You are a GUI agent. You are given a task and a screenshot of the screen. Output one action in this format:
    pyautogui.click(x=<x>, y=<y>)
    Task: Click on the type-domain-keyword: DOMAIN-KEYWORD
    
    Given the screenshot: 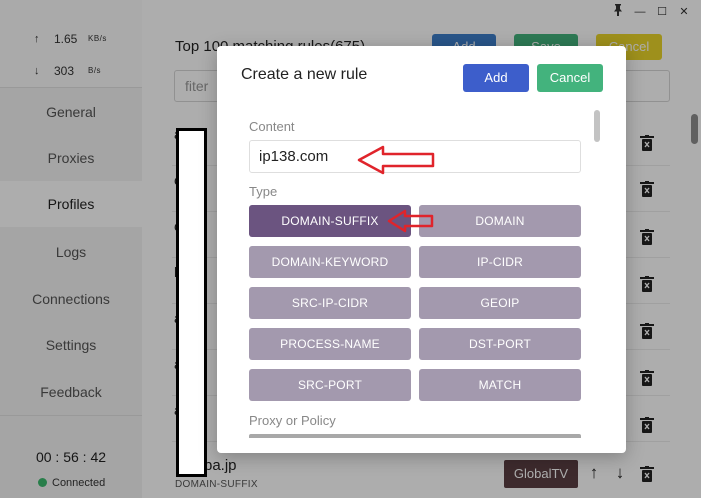 What is the action you would take?
    pyautogui.click(x=330, y=262)
    